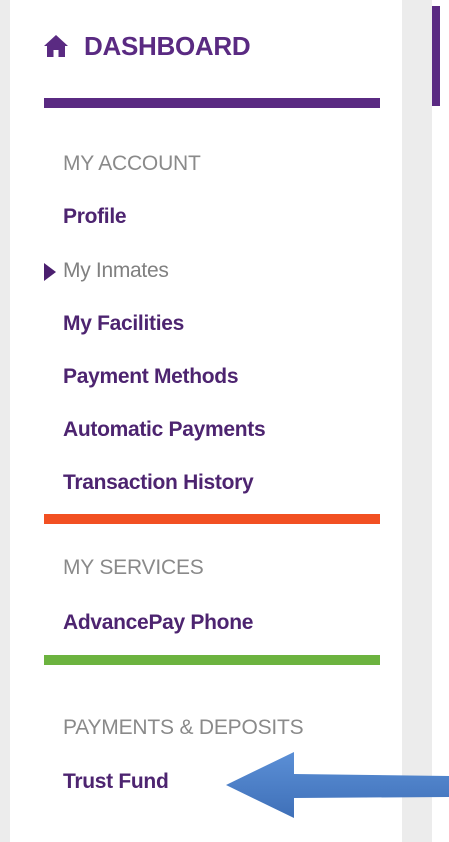  What do you see at coordinates (158, 623) in the screenshot?
I see `sidebar-item-advancepay-phone: AdvancePay Phone` at bounding box center [158, 623].